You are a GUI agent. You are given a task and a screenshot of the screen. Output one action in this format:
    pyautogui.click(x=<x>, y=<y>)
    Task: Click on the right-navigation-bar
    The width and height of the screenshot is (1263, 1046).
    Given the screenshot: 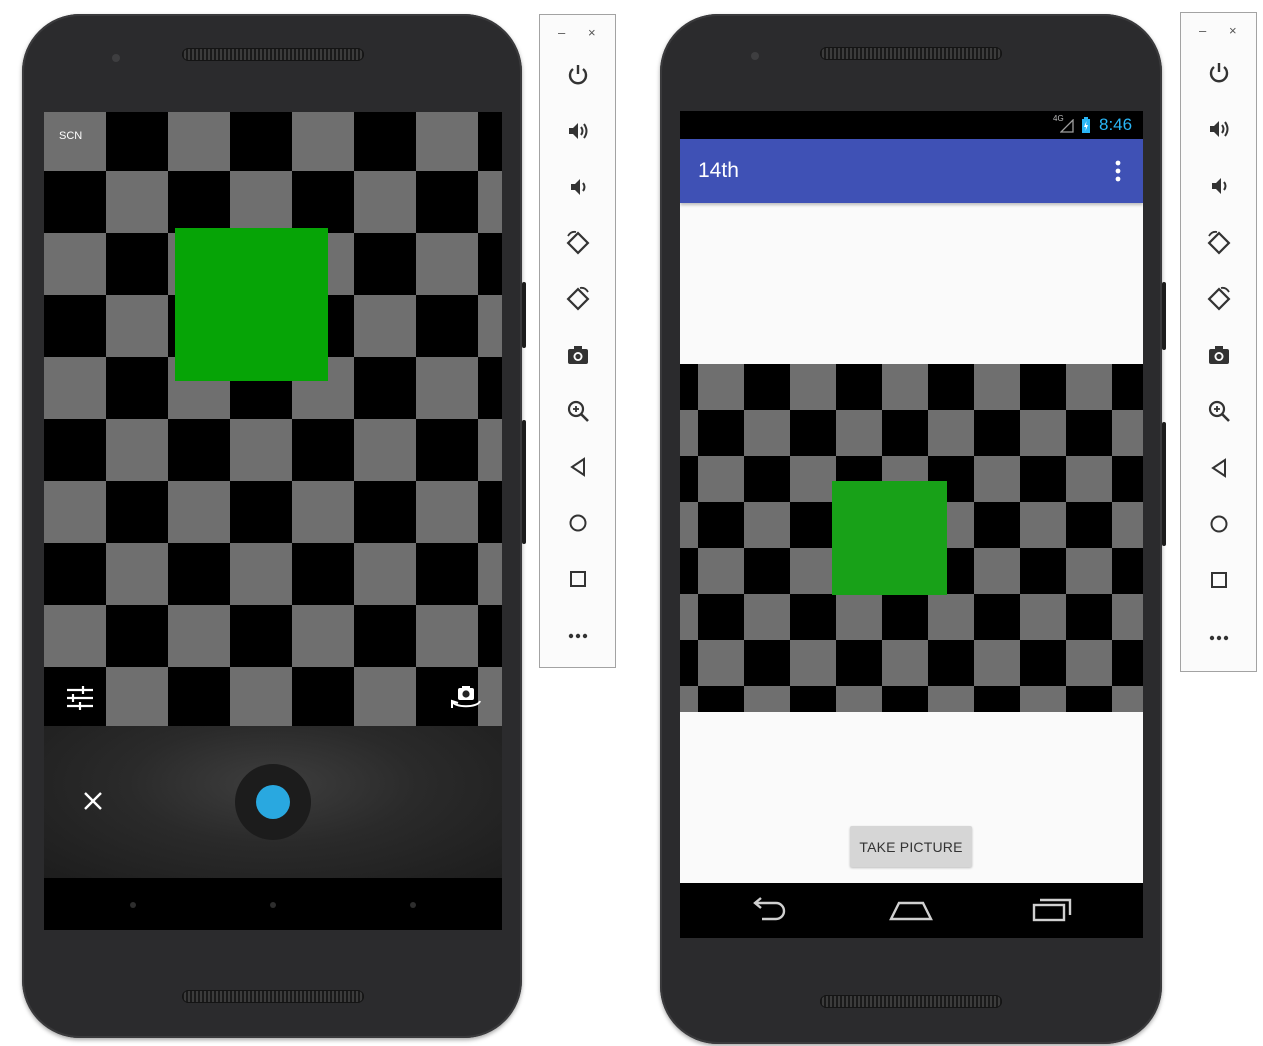 What is the action you would take?
    pyautogui.click(x=911, y=910)
    